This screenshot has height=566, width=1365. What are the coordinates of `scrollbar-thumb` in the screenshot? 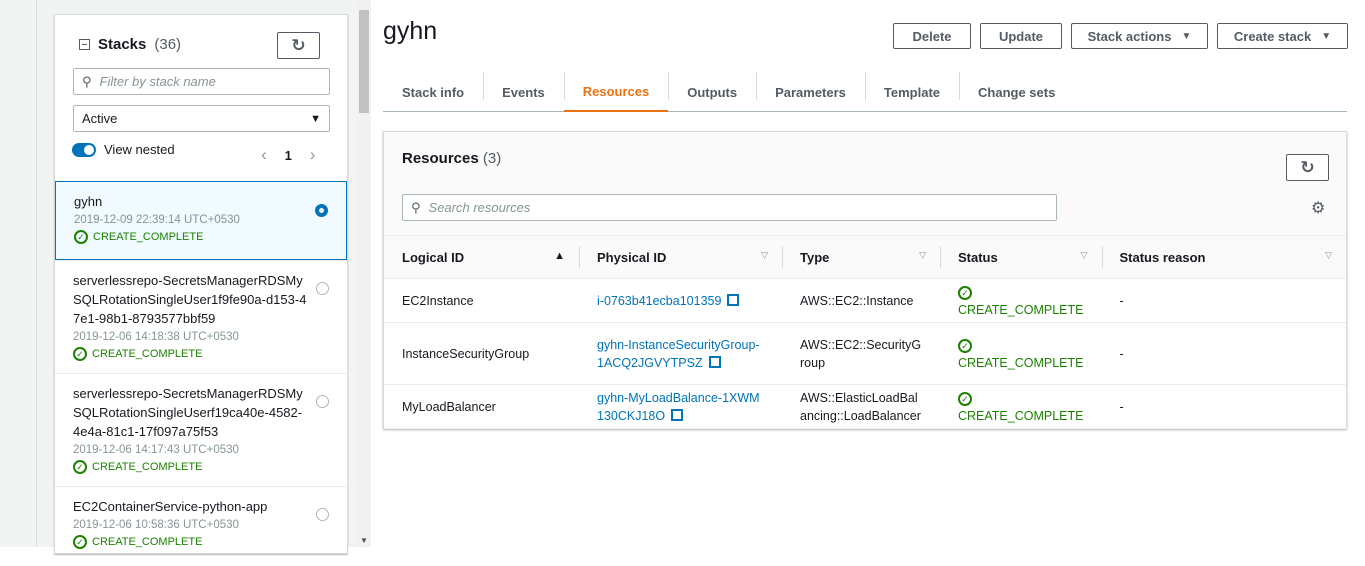 It's located at (364, 61).